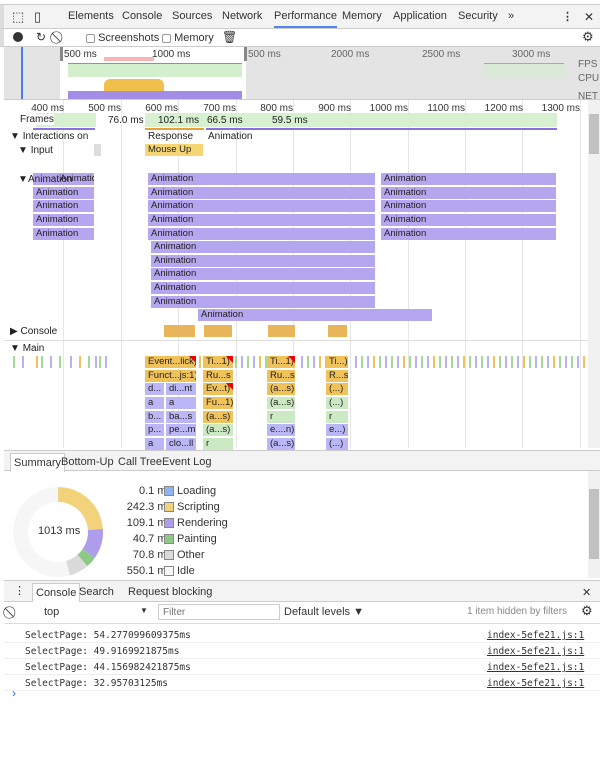 This screenshot has width=600, height=772. What do you see at coordinates (27, 348) in the screenshot?
I see `main-track-header: ▼ Main` at bounding box center [27, 348].